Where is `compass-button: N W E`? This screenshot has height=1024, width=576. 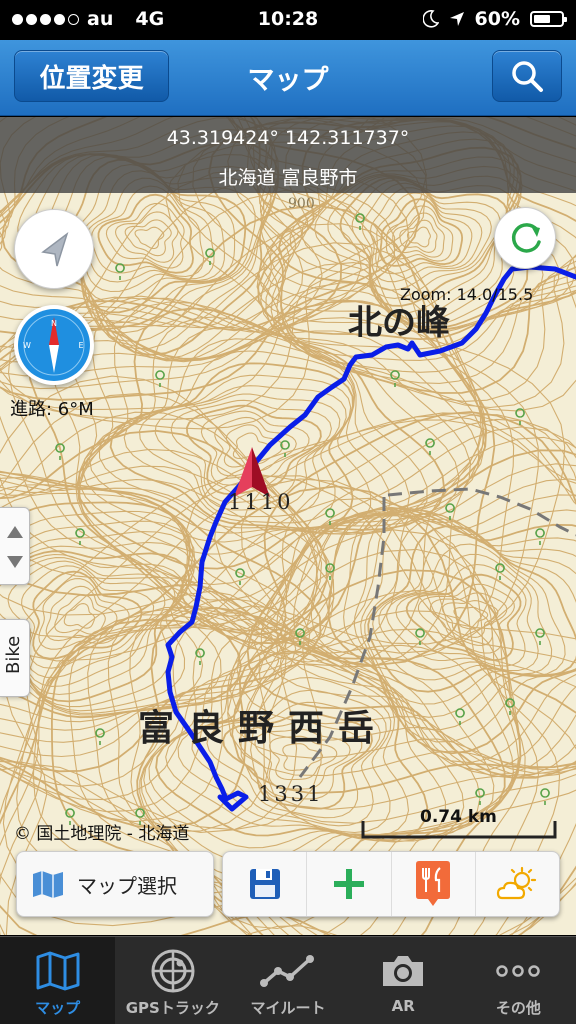
compass-button: N W E is located at coordinates (54, 345).